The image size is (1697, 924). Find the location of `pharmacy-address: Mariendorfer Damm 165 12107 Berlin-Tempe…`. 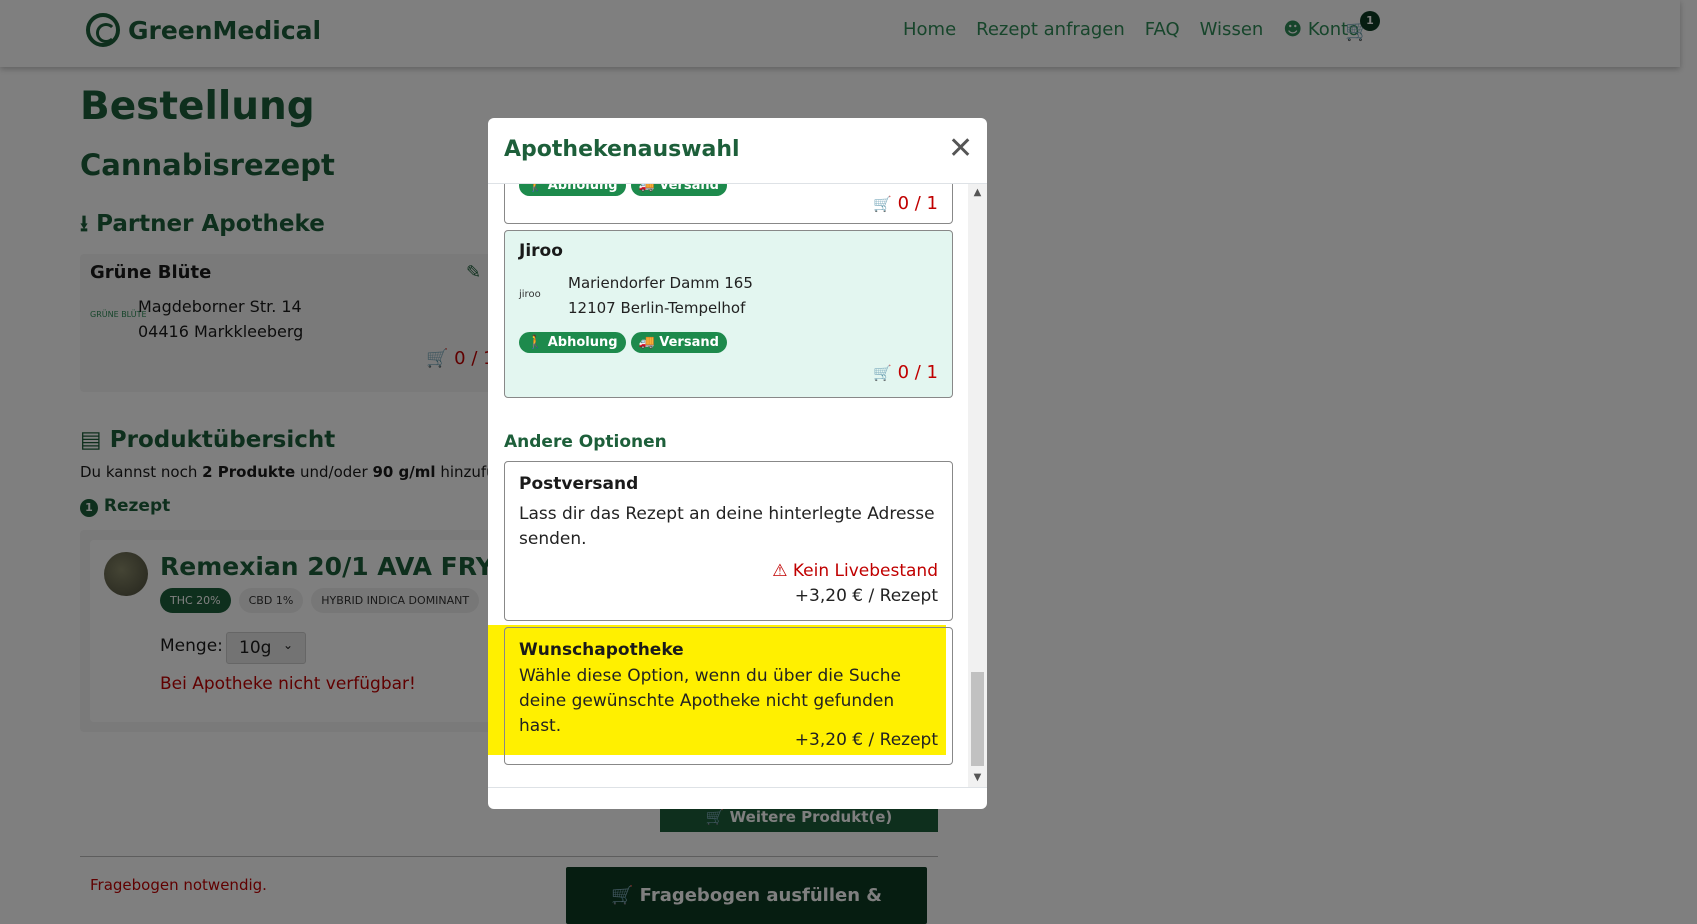

pharmacy-address: Mariendorfer Damm 165 12107 Berlin-Tempe… is located at coordinates (660, 296).